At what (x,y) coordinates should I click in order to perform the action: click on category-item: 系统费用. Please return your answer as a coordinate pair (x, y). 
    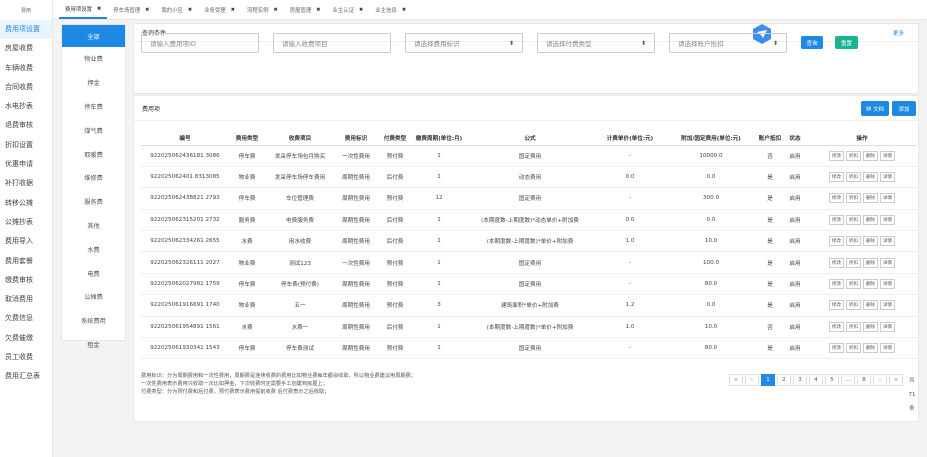
    Looking at the image, I should click on (93, 321).